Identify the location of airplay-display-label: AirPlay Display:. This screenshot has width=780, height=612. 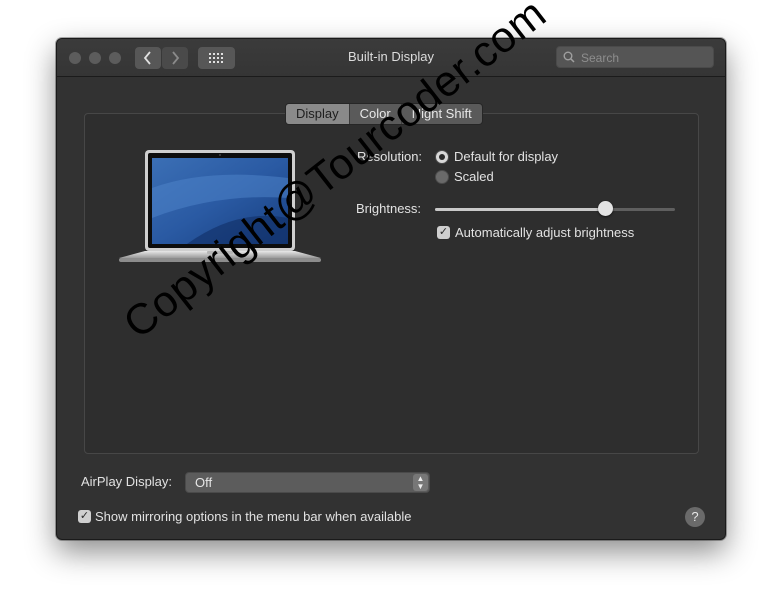
(127, 481).